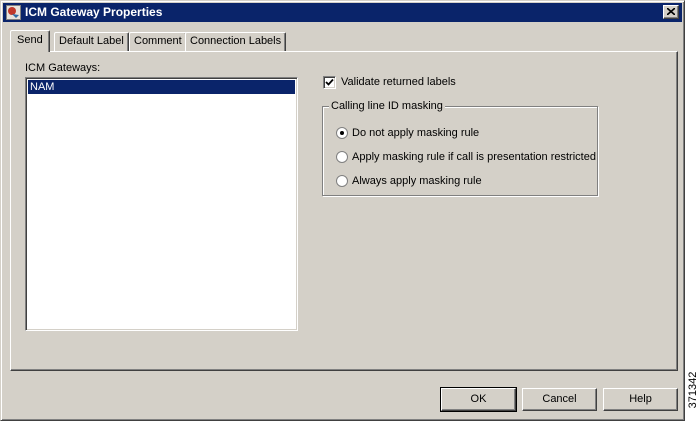 The image size is (700, 421). I want to click on close-button, so click(671, 12).